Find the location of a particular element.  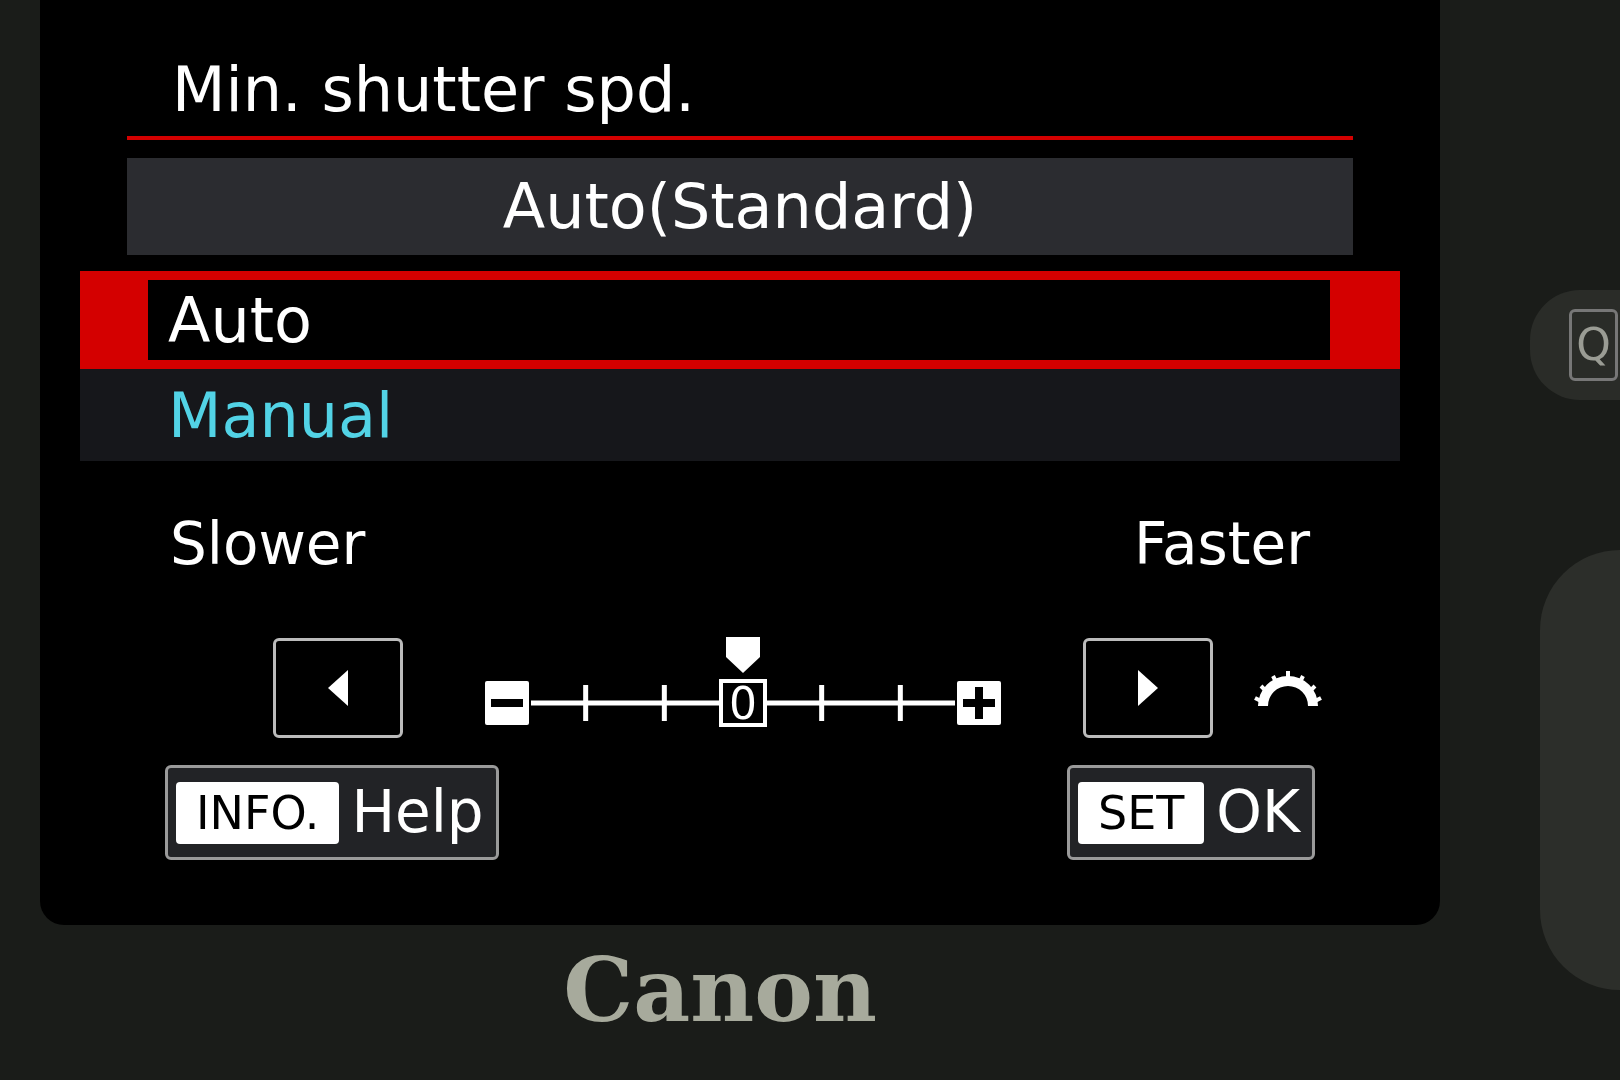

key-label: INFO. is located at coordinates (258, 812).